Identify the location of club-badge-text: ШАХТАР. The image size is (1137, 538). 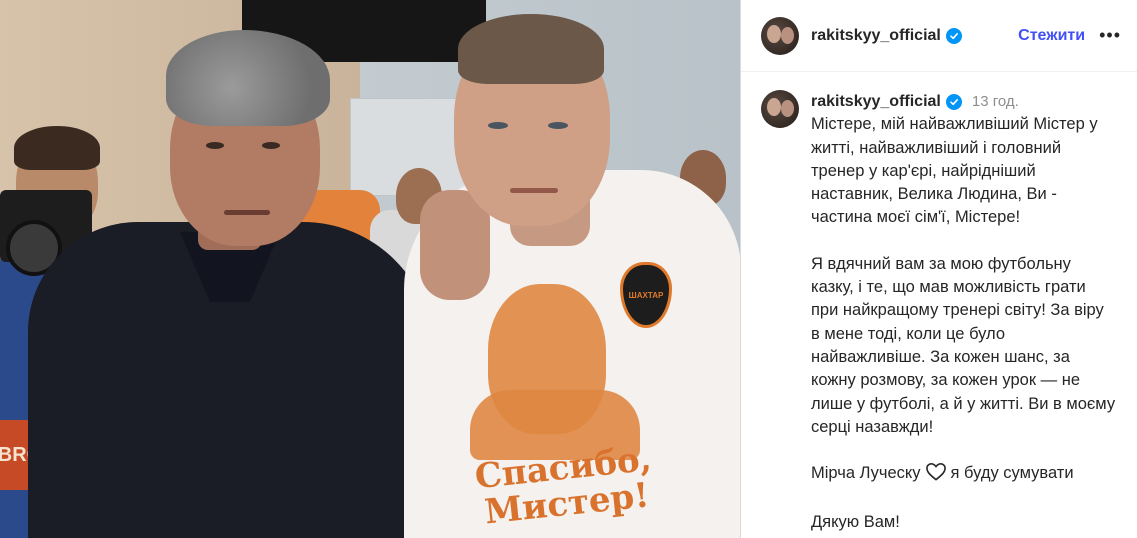
(646, 295).